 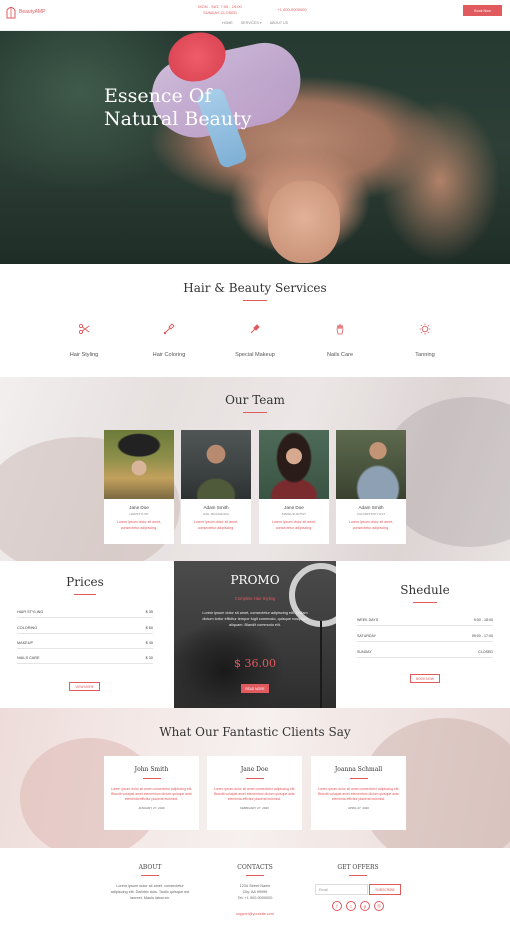 I want to click on hero-title: Essence Of Natural Beauty, so click(x=178, y=107).